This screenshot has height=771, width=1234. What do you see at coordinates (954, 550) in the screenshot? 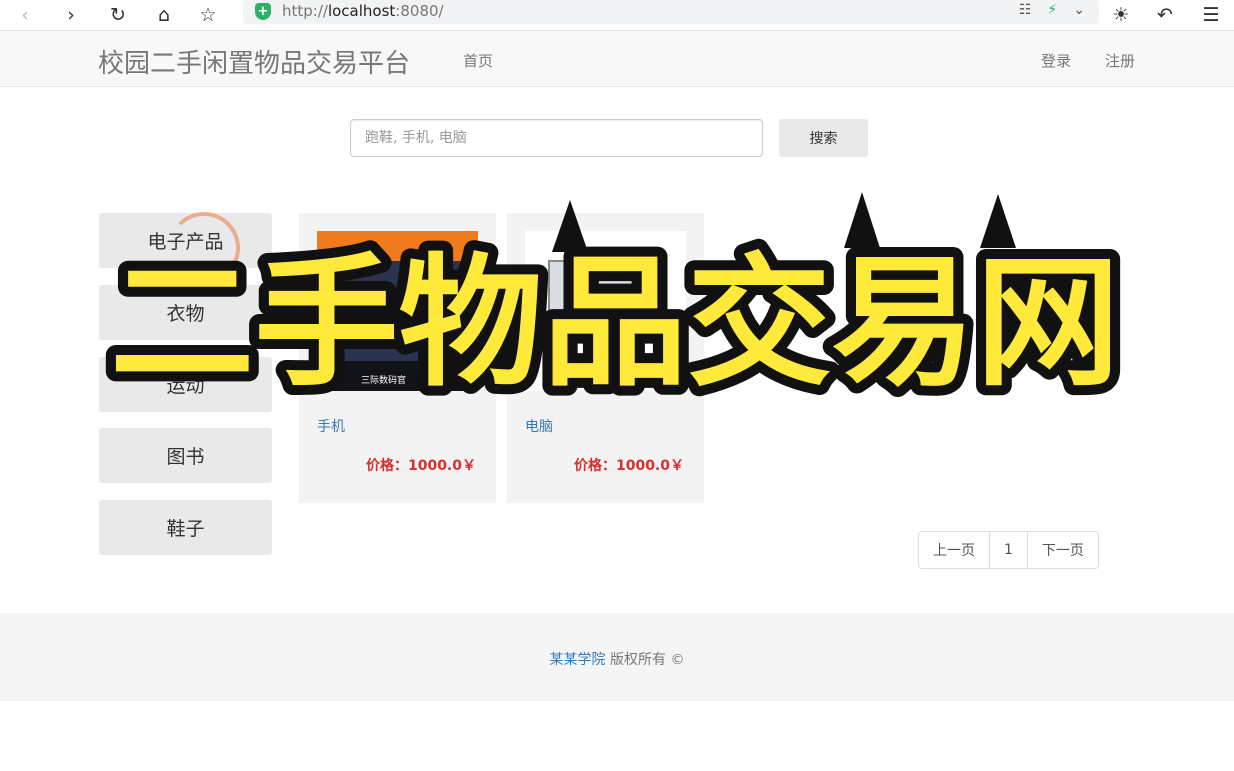
I see `prev-page-button: 上一页` at bounding box center [954, 550].